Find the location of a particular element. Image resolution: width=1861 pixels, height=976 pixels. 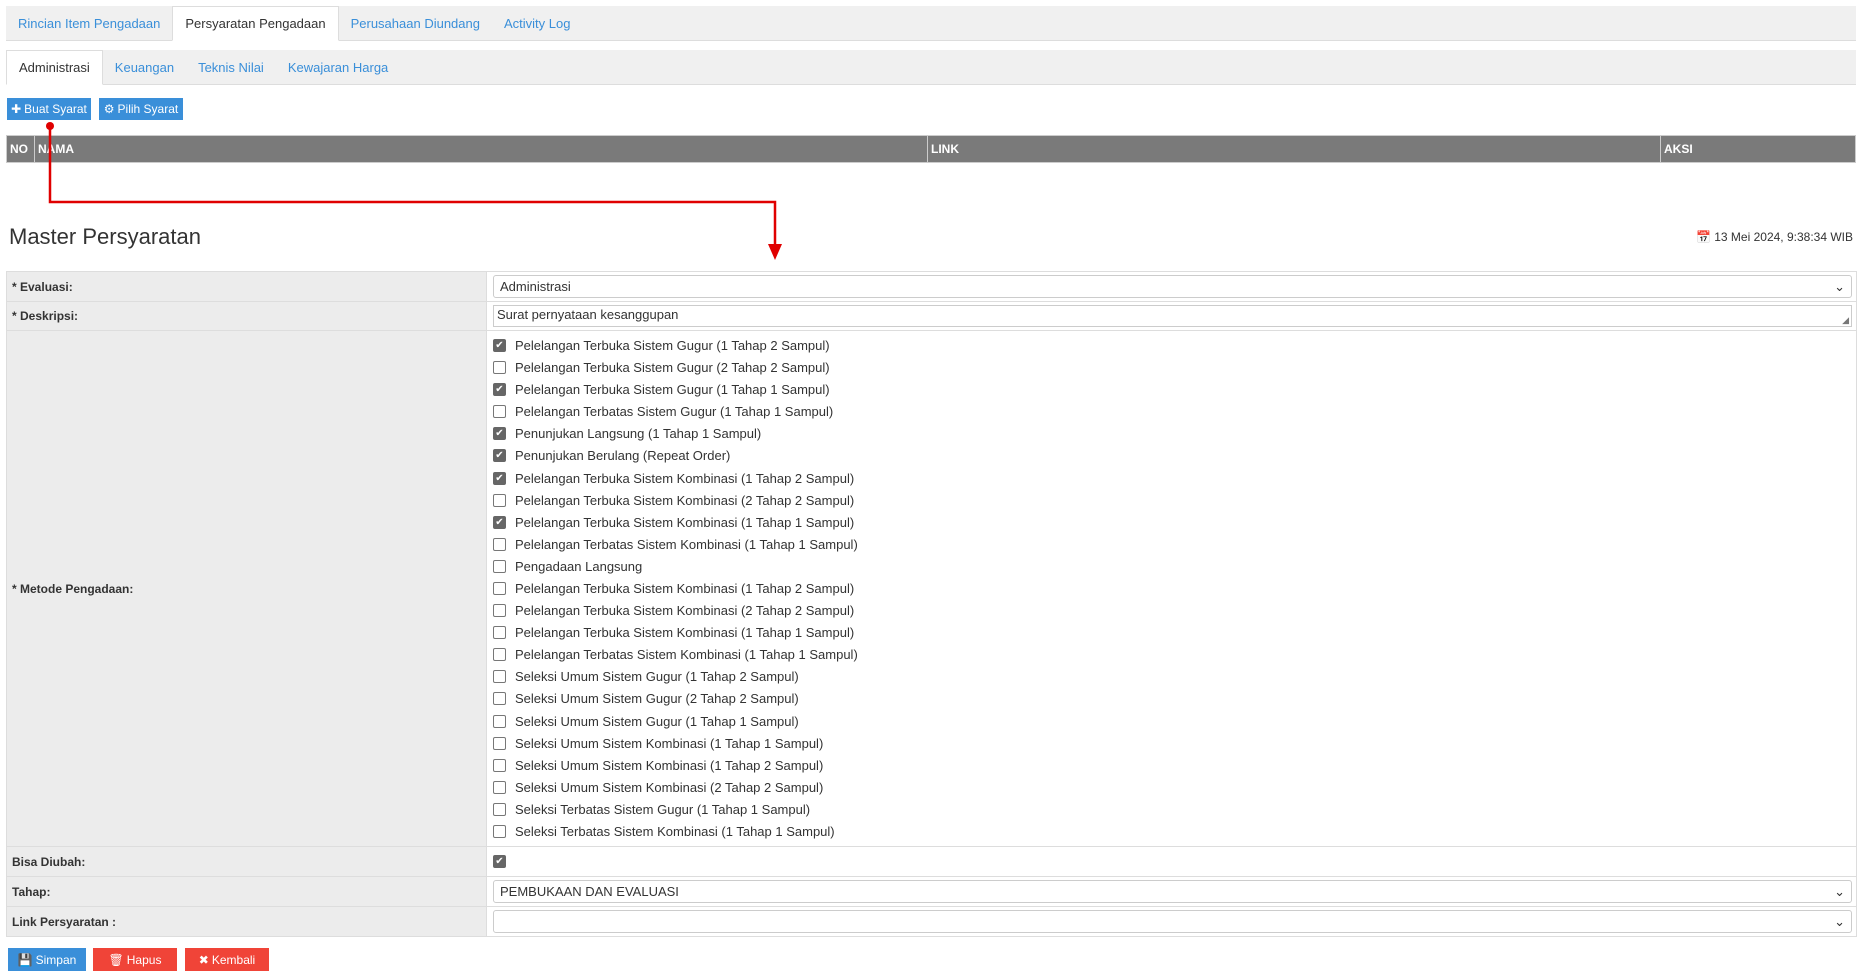

metode-option-label: Penunjukan Langsung (1 Tahap 1 Sampul) is located at coordinates (638, 434).